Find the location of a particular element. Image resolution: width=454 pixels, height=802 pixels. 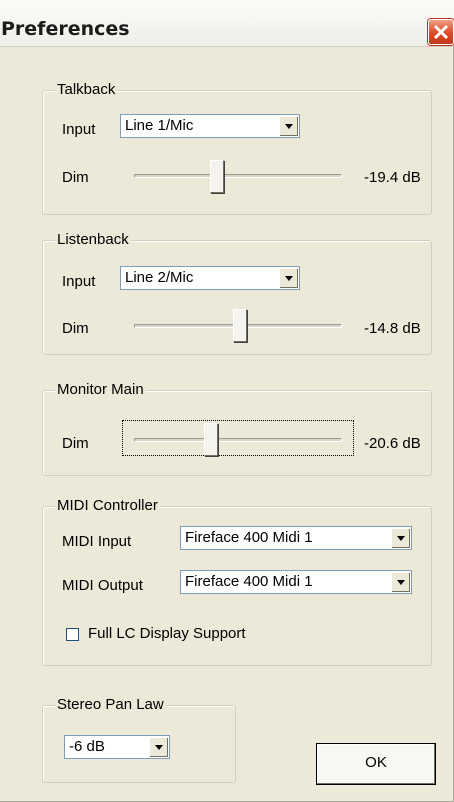

stereo-pan-law-select: -6 dB is located at coordinates (117, 747).